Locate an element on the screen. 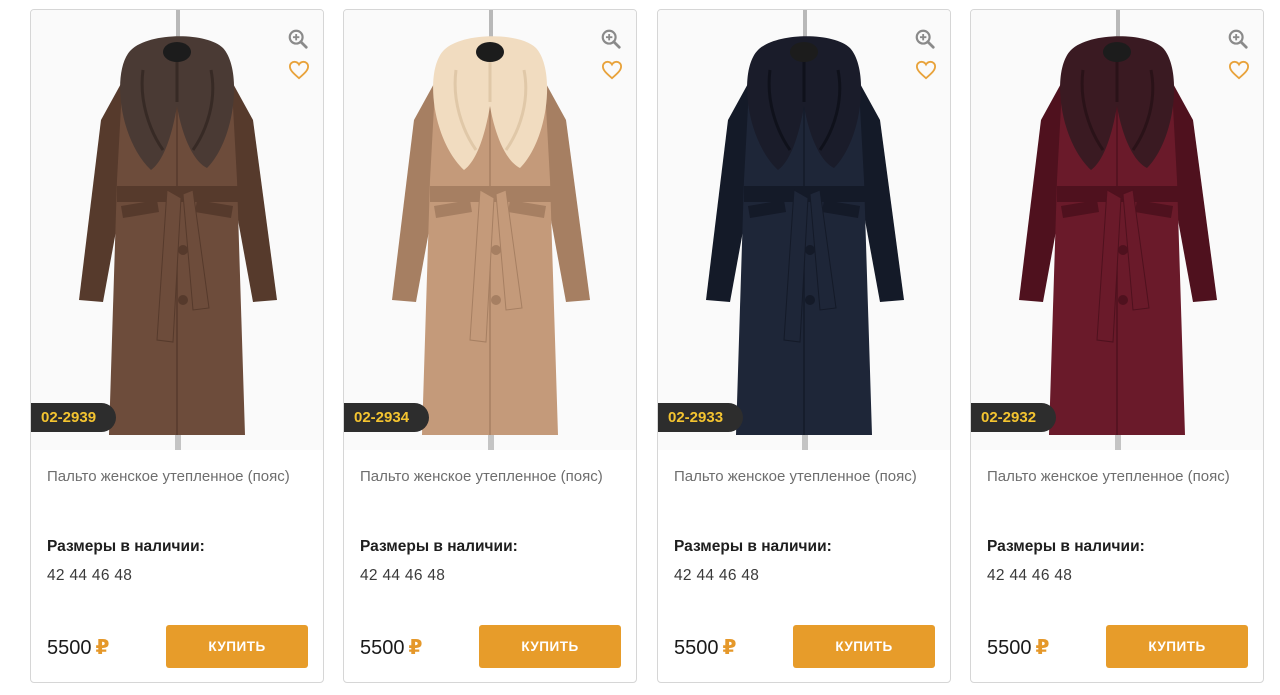 The image size is (1280, 695). product-photo: 02-2934 is located at coordinates (490, 230).